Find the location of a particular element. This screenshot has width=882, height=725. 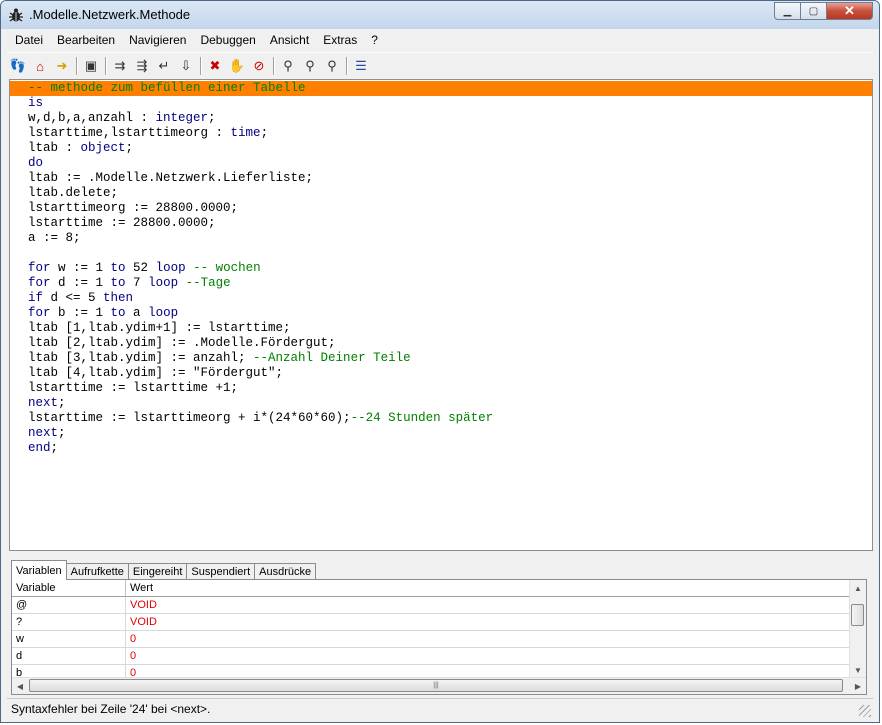

step-over-icon: ⇶ is located at coordinates (142, 65).